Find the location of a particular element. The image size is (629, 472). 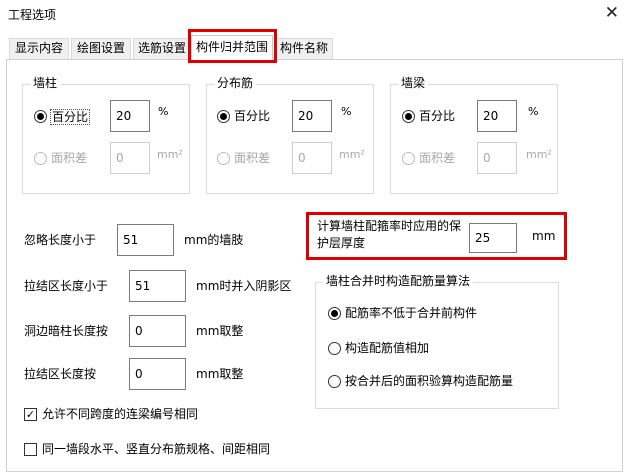

algo-option-label: 配筋率不低于合并前构件 is located at coordinates (411, 313).